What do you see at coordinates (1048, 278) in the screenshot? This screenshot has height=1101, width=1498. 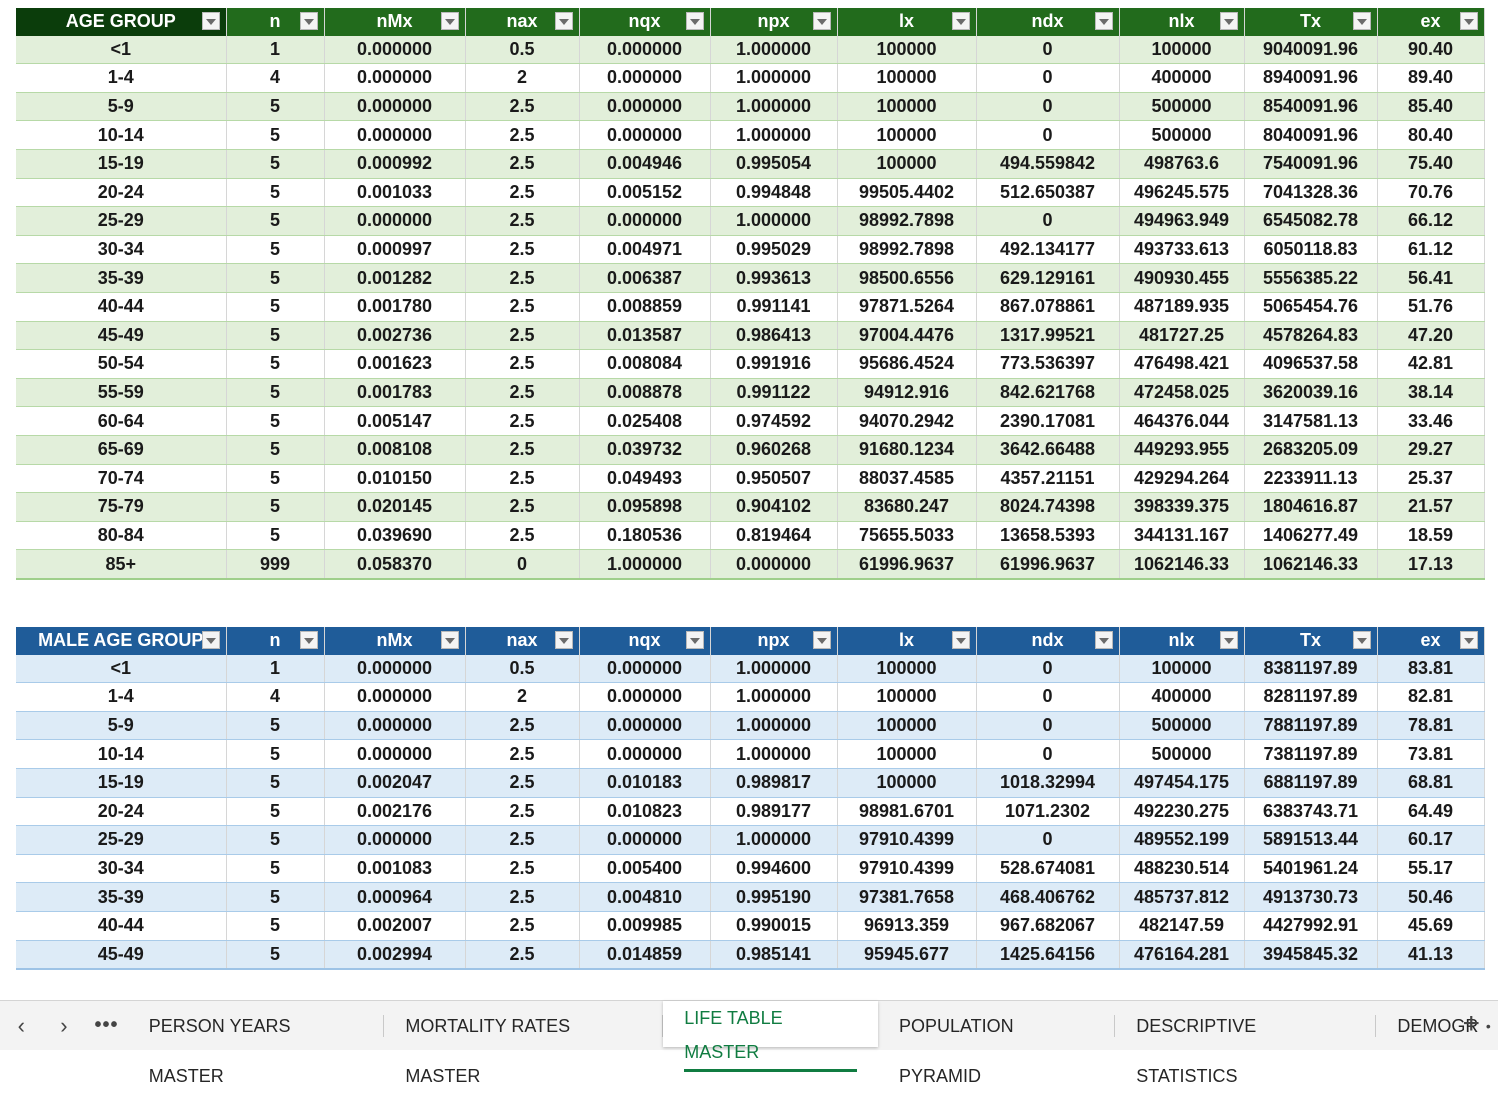 I see `table-cell: 629.129161` at bounding box center [1048, 278].